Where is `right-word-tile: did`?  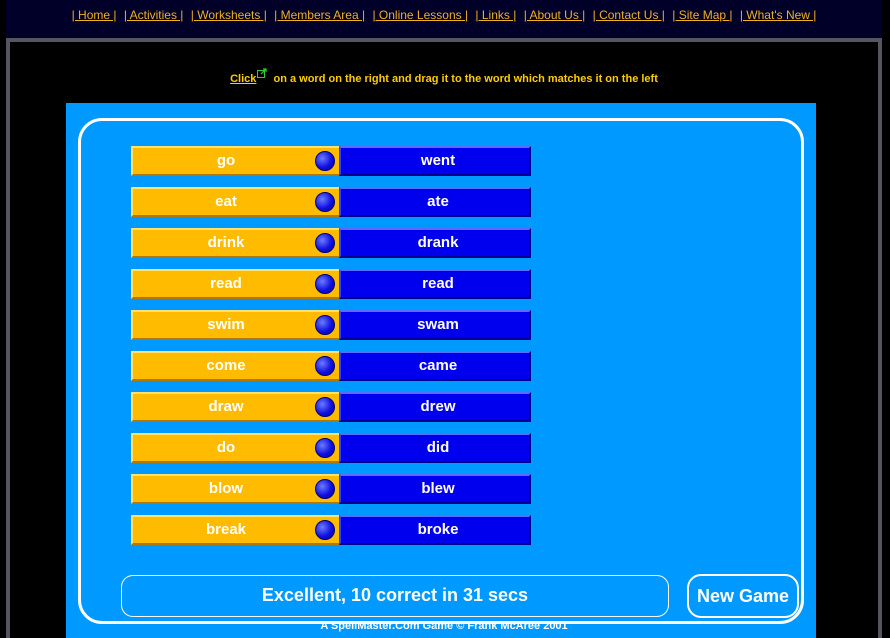 right-word-tile: did is located at coordinates (435, 448).